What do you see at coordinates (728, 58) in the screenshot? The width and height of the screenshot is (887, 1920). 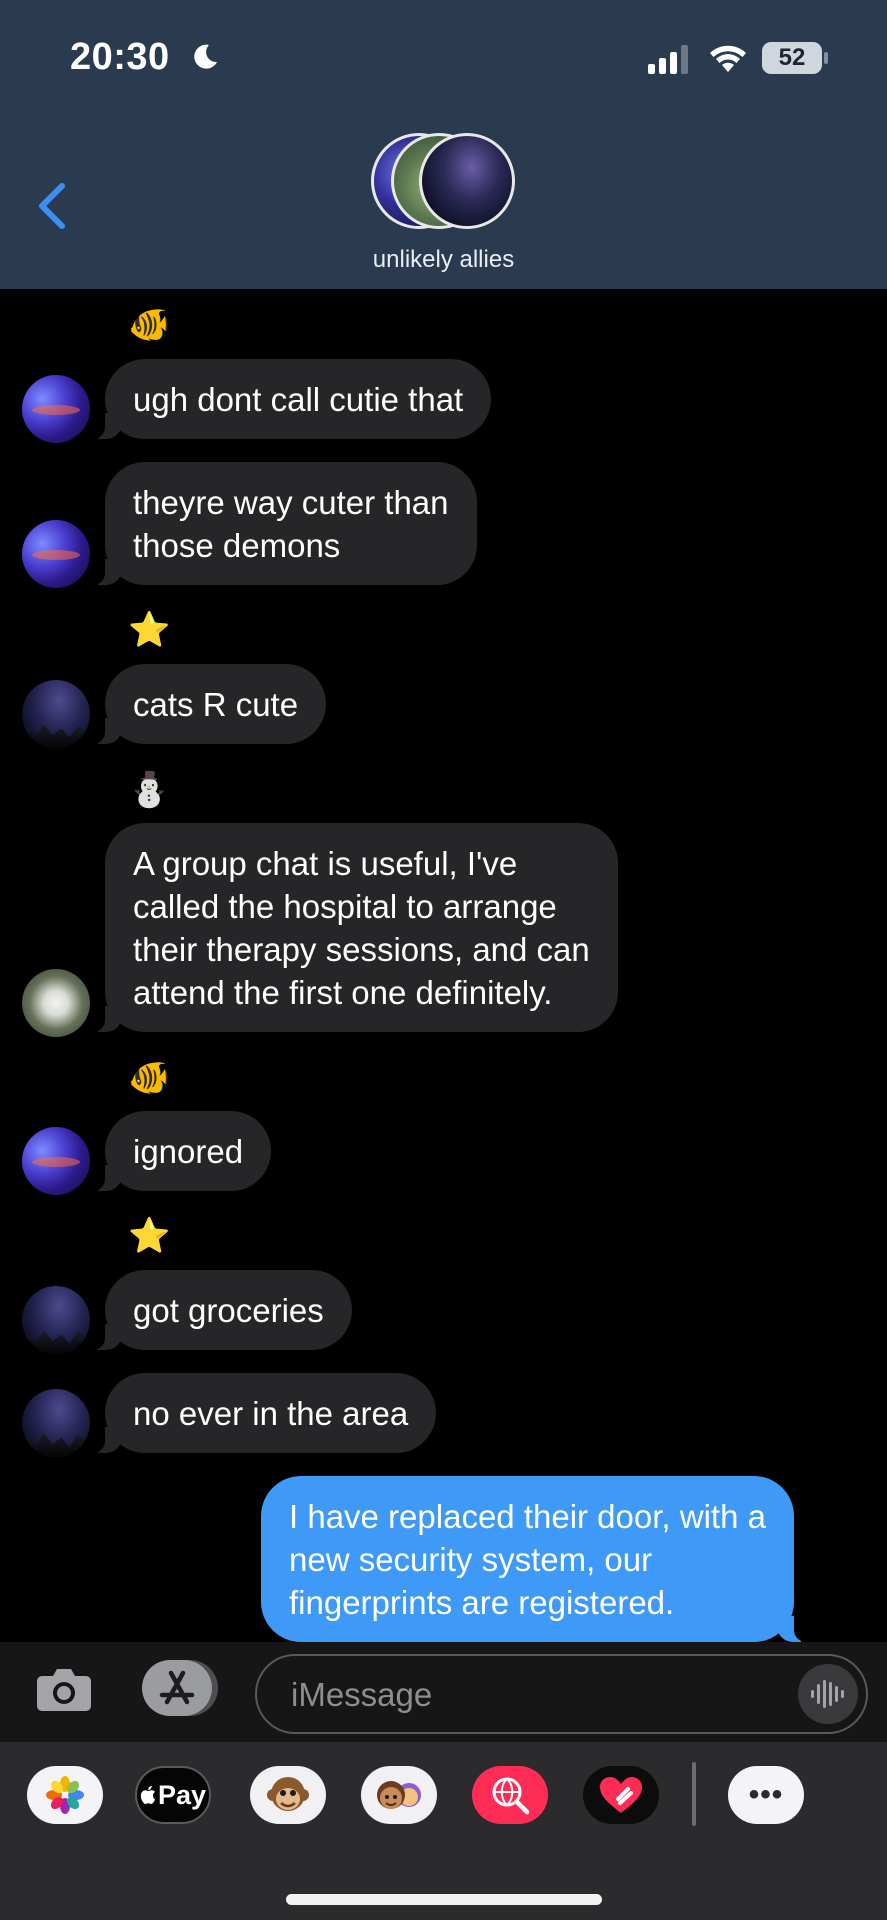 I see `wifi-icon` at bounding box center [728, 58].